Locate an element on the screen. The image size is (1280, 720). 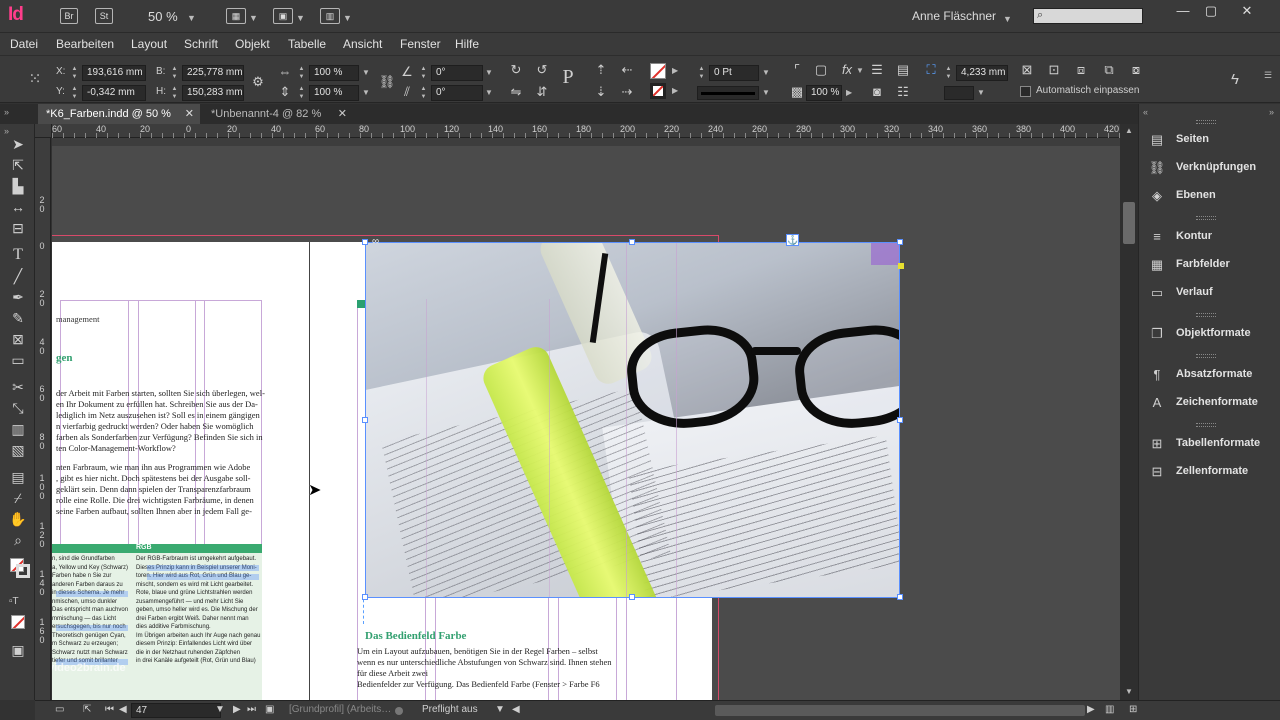
center-content-icon: ⧇ is located at coordinates (1136, 70).